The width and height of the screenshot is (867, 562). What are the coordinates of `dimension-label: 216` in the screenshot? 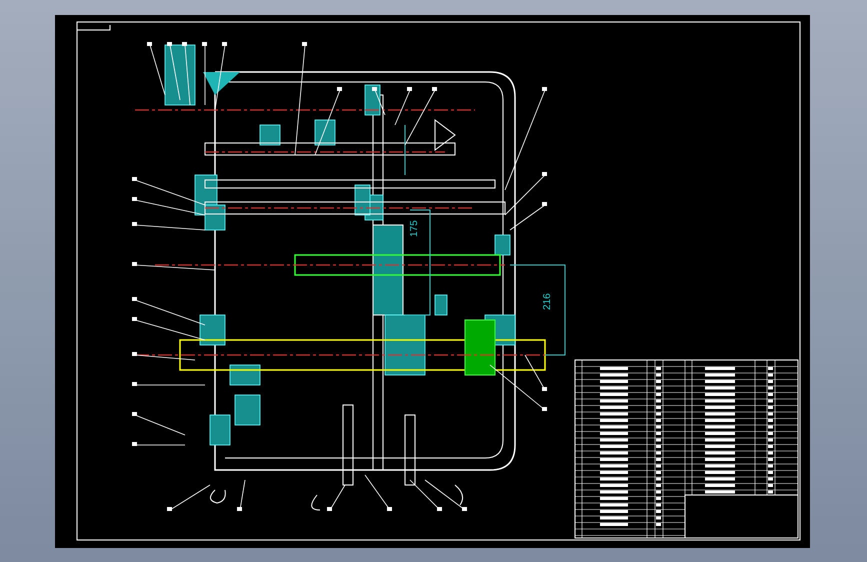 It's located at (547, 301).